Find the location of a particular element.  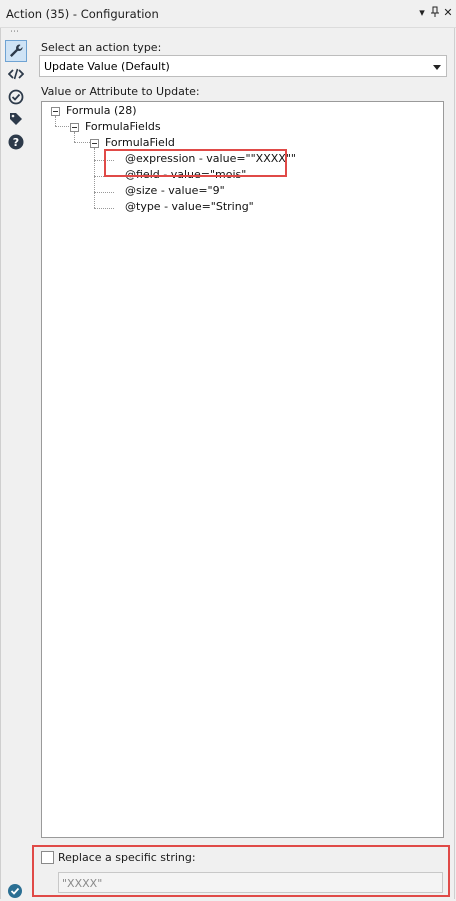

tree-node: Formula (28) is located at coordinates (101, 110).